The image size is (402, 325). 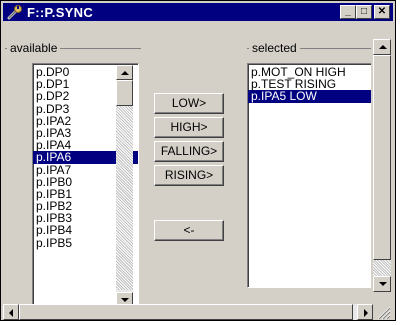 What do you see at coordinates (274, 48) in the screenshot?
I see `selected-label: selected` at bounding box center [274, 48].